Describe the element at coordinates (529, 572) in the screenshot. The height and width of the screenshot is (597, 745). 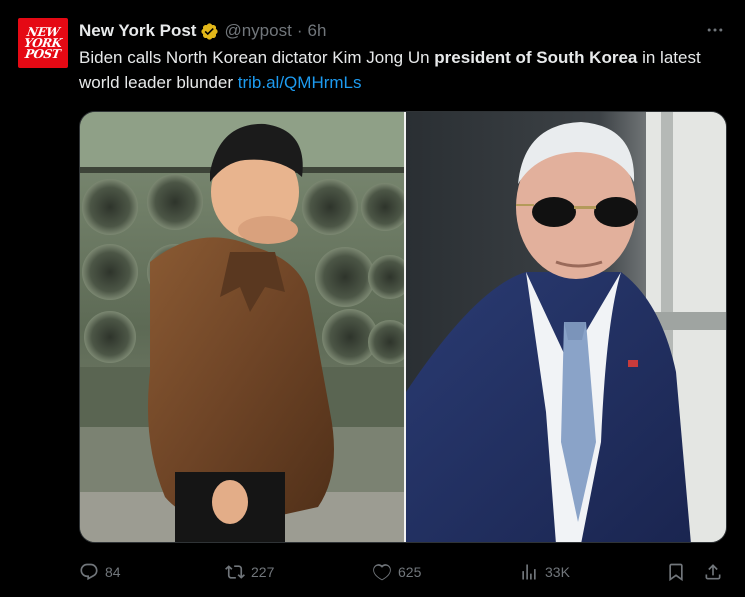
I see `views-icon` at that location.